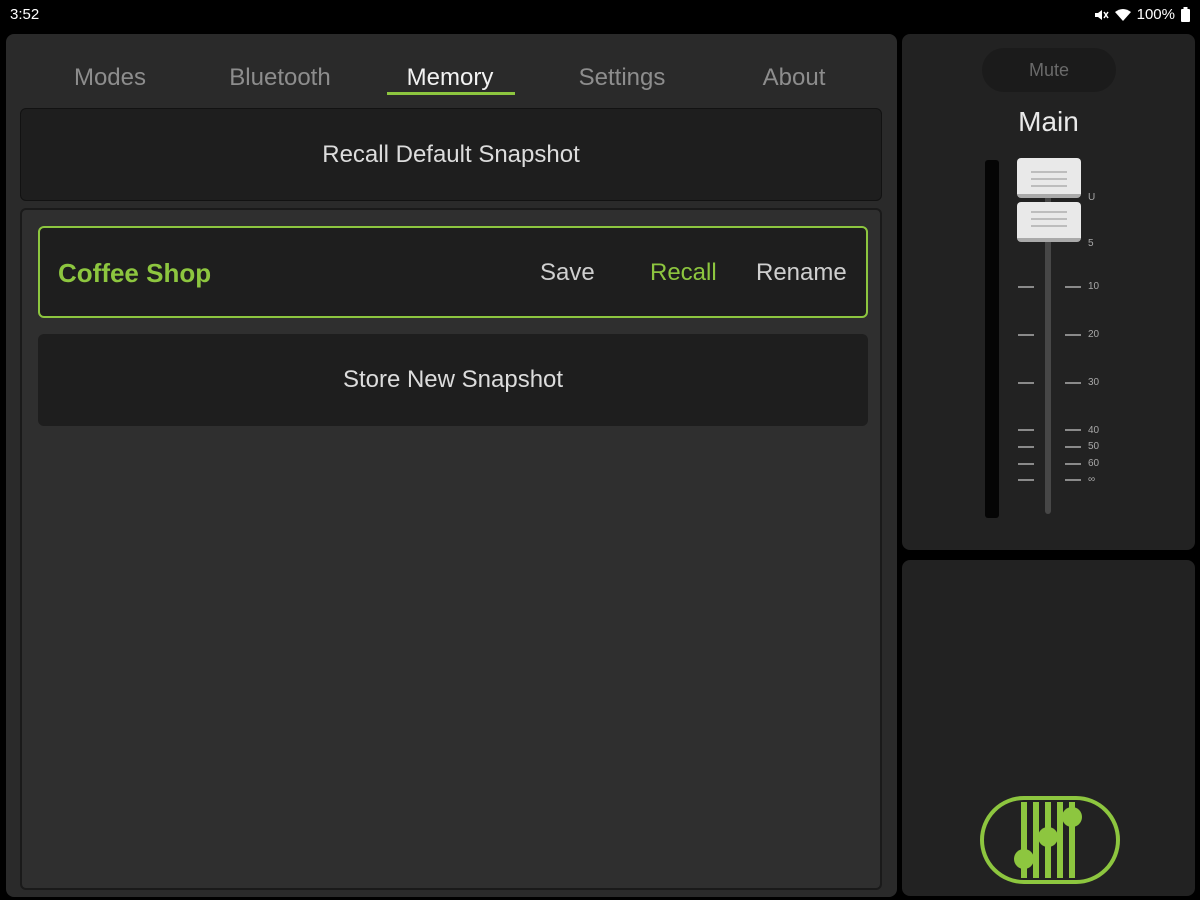 This screenshot has height=900, width=1200. Describe the element at coordinates (1094, 286) in the screenshot. I see `scale-label-10: 10` at that location.